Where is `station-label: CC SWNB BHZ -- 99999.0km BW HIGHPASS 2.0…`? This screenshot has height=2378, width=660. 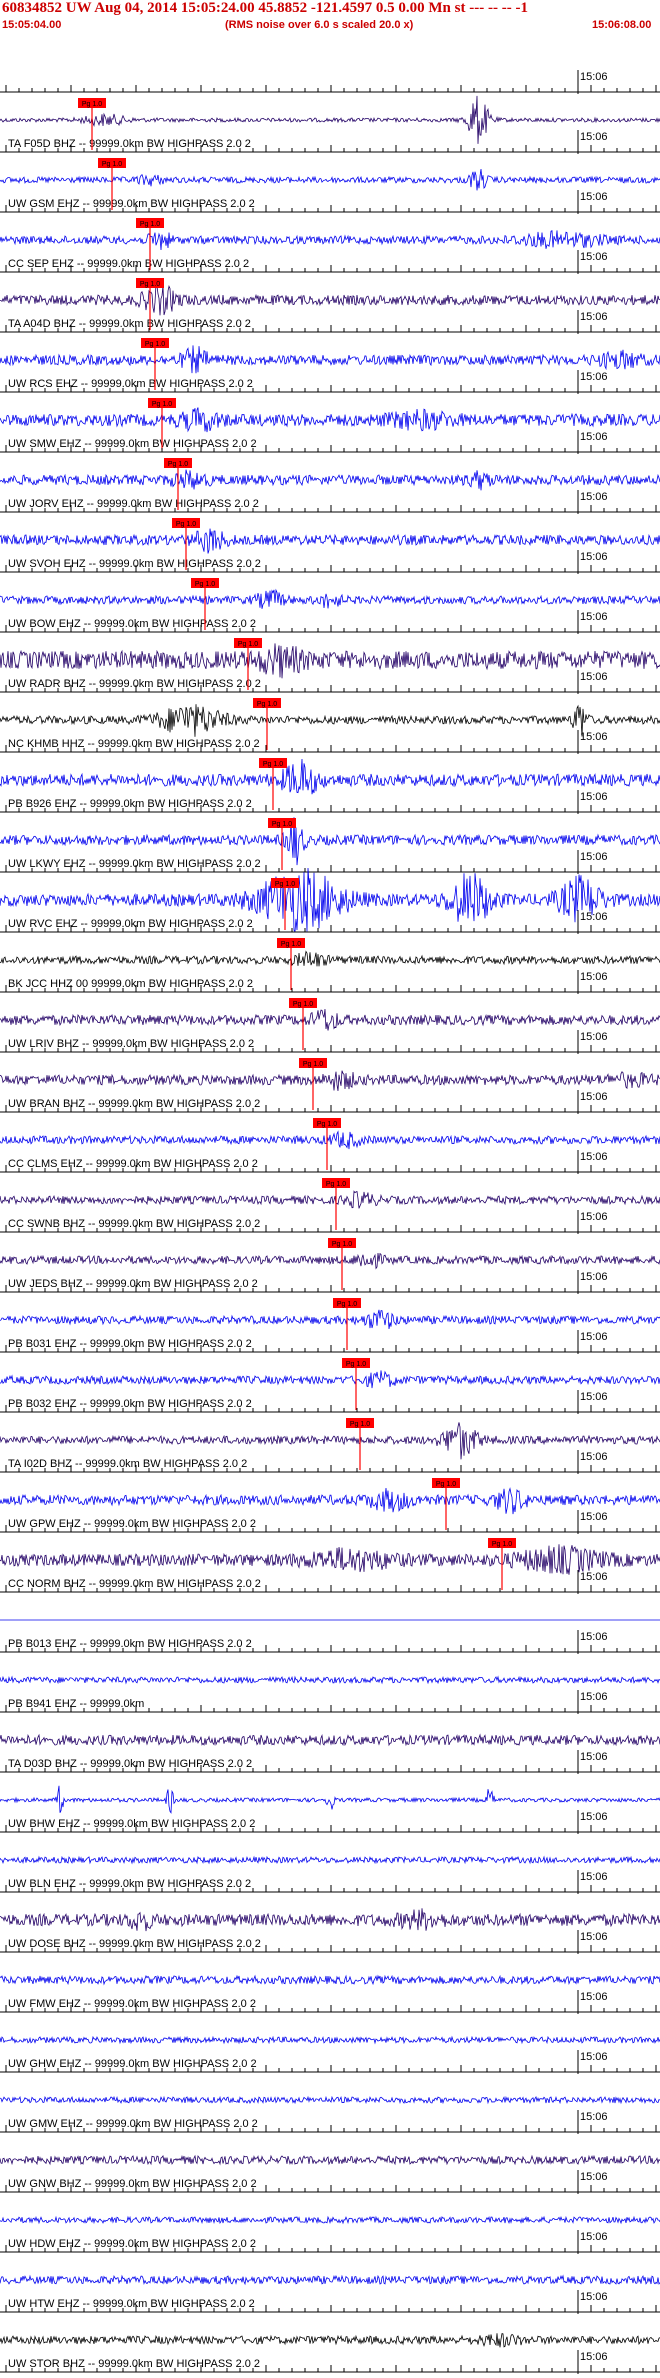 station-label: CC SWNB BHZ -- 99999.0km BW HIGHPASS 2.0… is located at coordinates (134, 1224).